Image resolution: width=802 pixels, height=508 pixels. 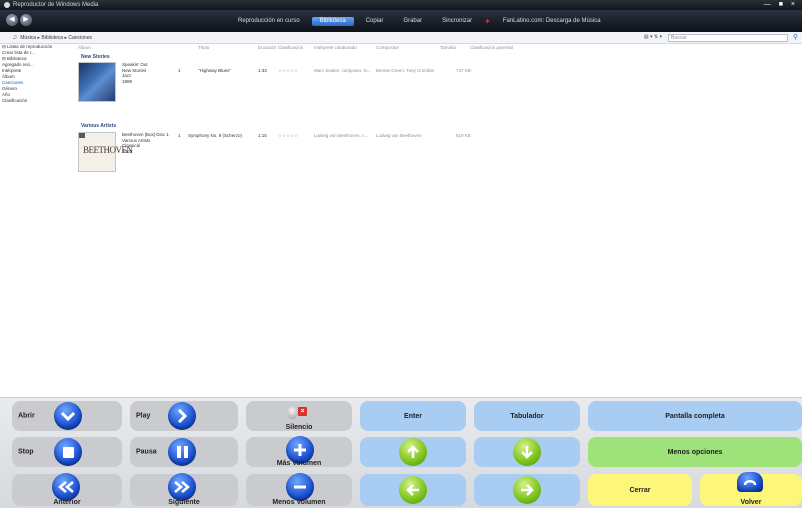 I want to click on album-year: 1999, so click(x=127, y=81).